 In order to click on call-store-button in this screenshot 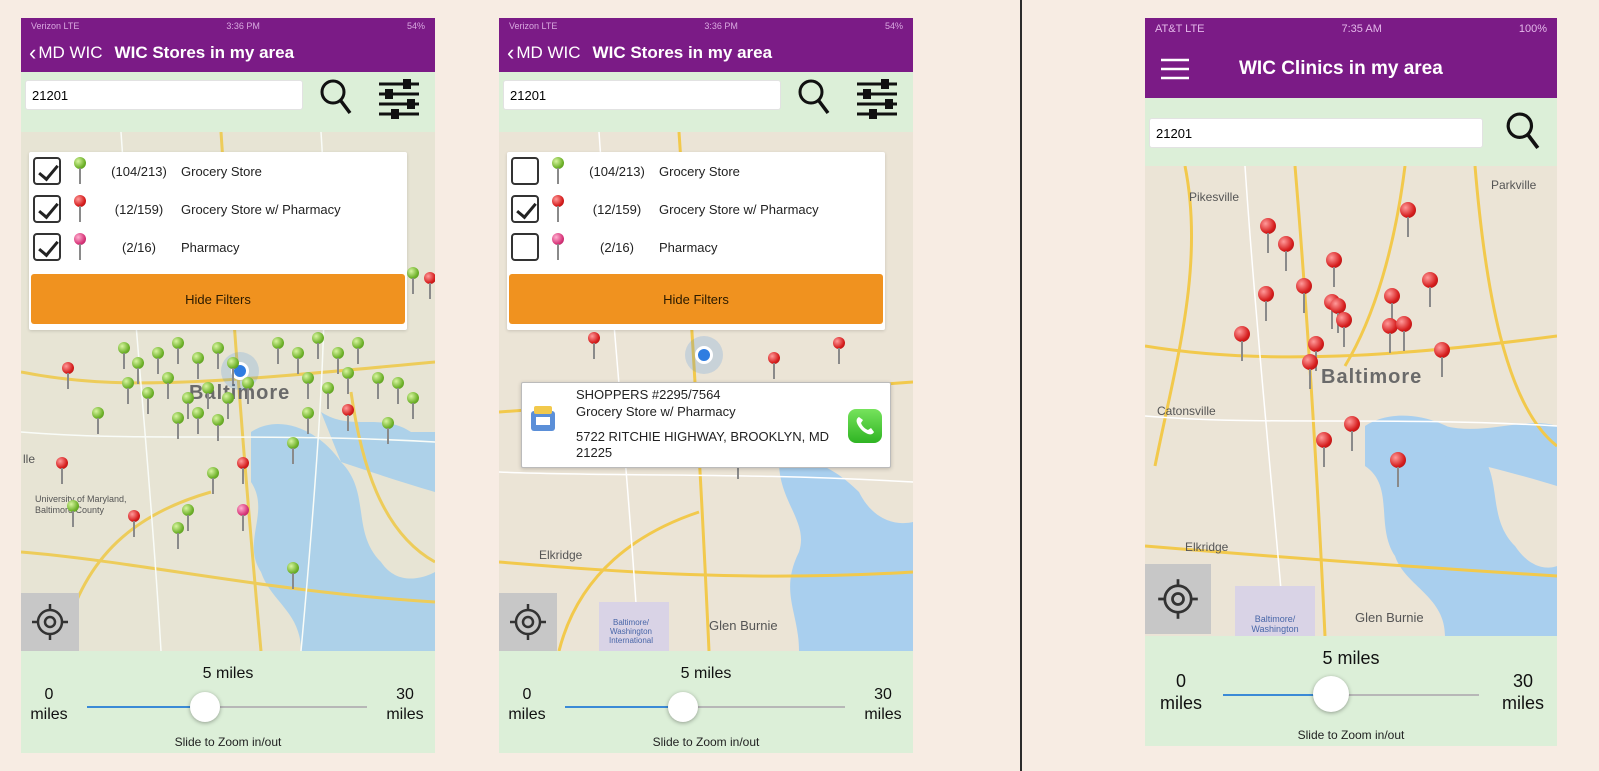, I will do `click(865, 426)`.